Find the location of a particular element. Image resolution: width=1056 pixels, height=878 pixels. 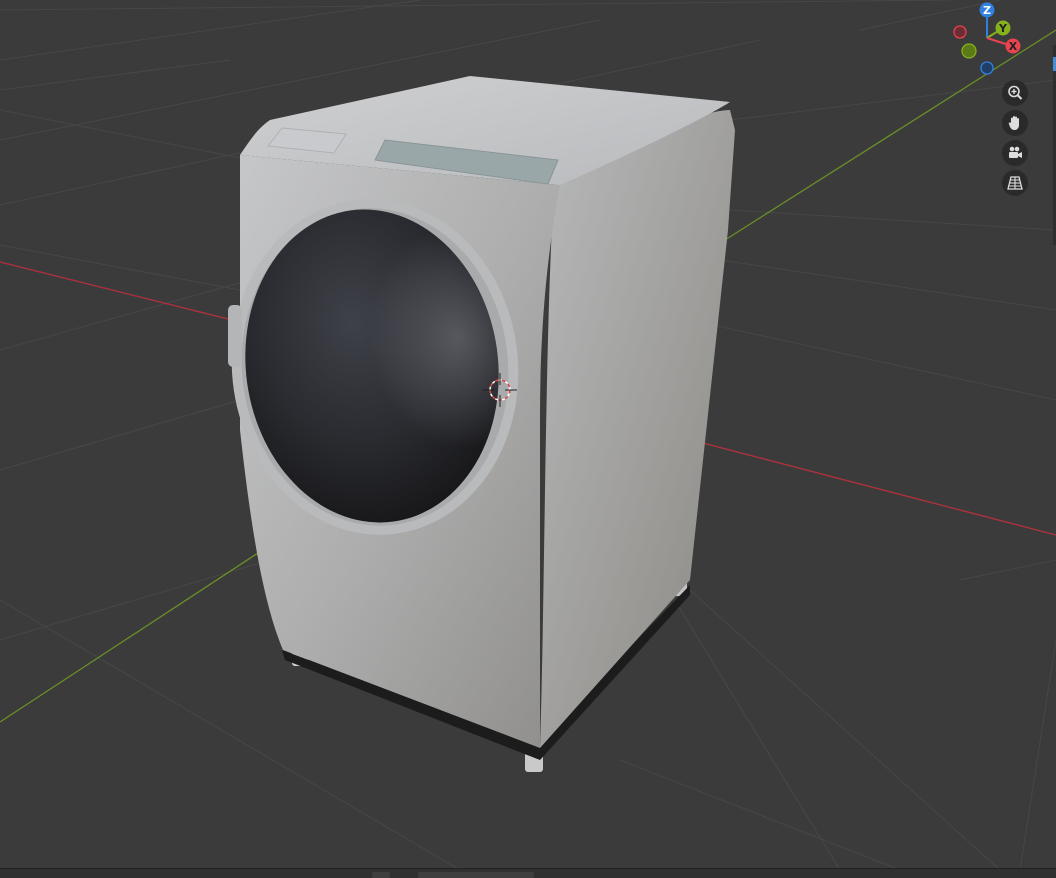

zoom-button is located at coordinates (1015, 93).